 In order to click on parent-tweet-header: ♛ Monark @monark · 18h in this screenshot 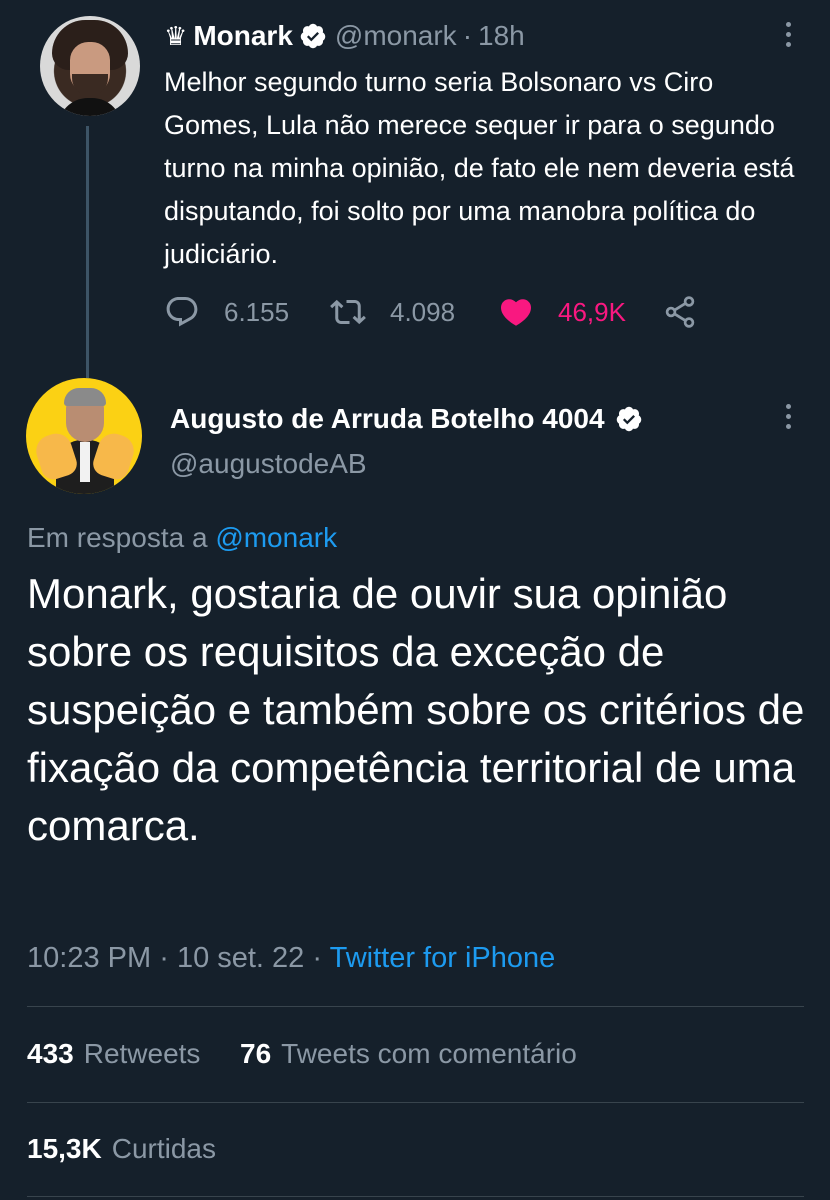, I will do `click(344, 36)`.